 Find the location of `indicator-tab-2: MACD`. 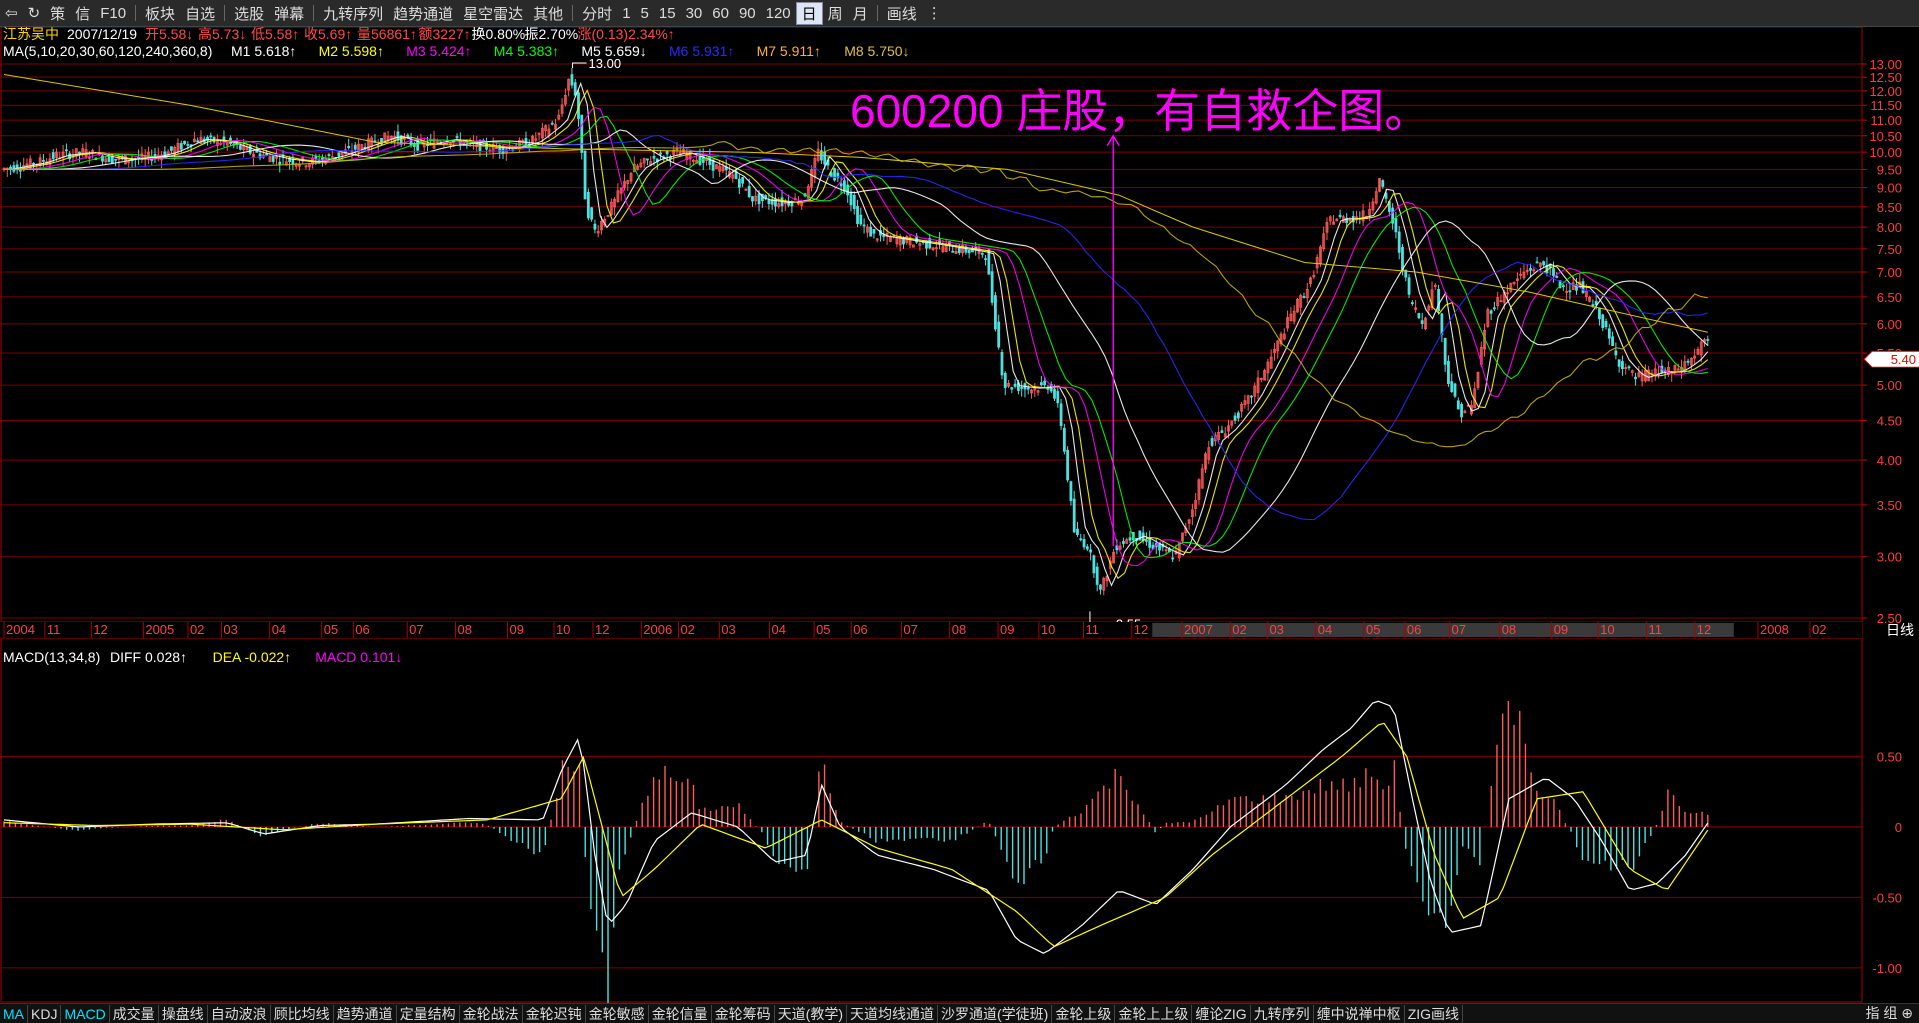

indicator-tab-2: MACD is located at coordinates (85, 1013).